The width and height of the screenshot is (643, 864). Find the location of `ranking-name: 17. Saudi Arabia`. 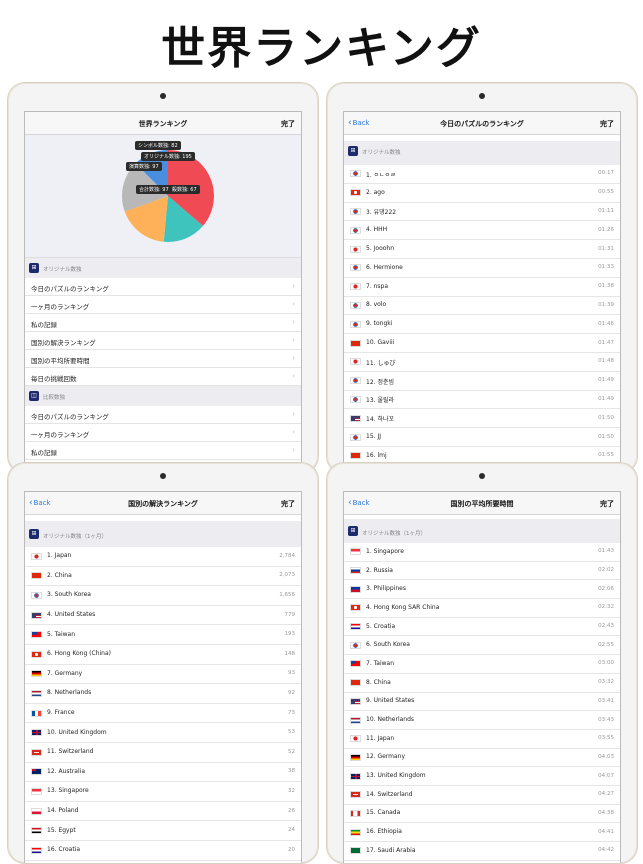

ranking-name: 17. Saudi Arabia is located at coordinates (391, 850).